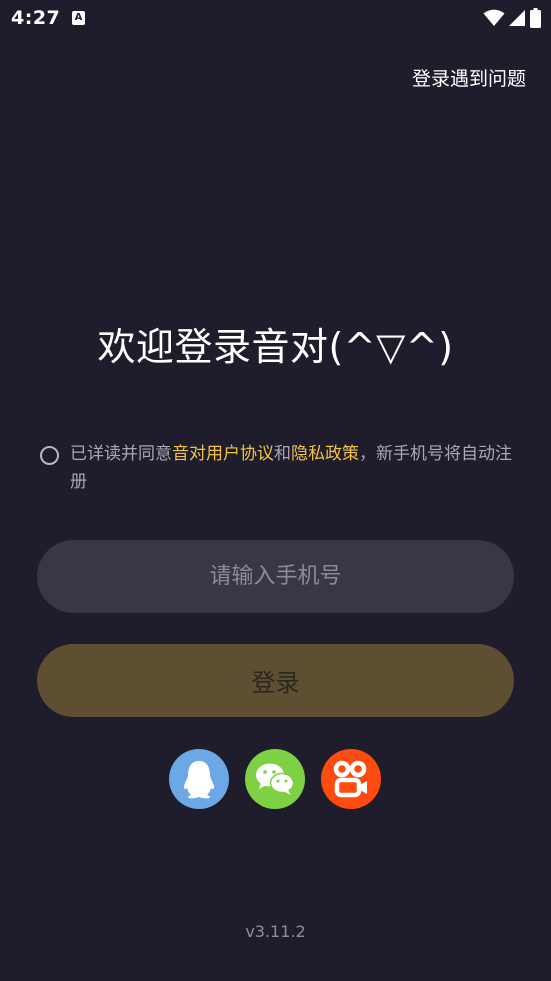  I want to click on wechat-login-button, so click(275, 779).